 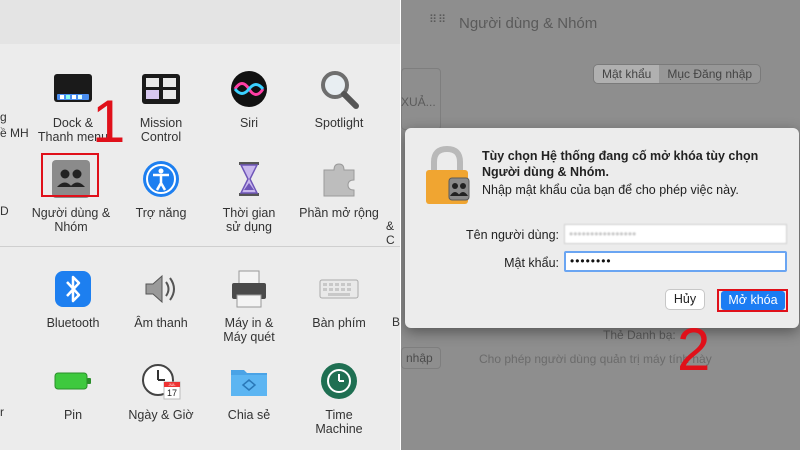 I want to click on password-field: ••••••••, so click(x=675, y=261).